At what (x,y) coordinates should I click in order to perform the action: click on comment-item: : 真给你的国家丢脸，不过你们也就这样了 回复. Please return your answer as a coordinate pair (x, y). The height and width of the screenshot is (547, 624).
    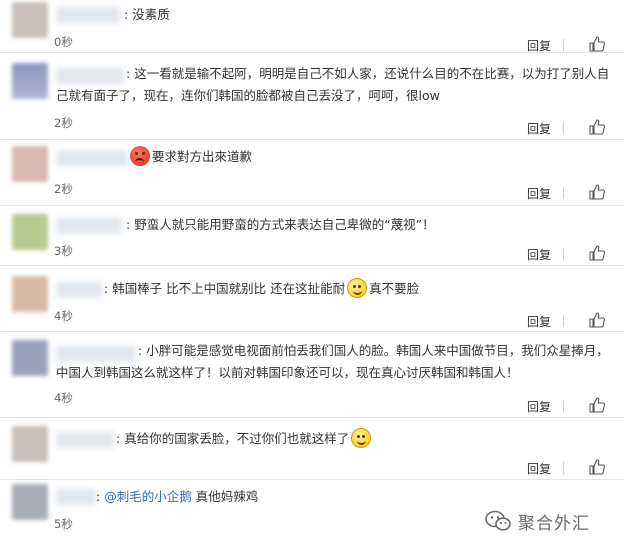
    Looking at the image, I should click on (312, 449).